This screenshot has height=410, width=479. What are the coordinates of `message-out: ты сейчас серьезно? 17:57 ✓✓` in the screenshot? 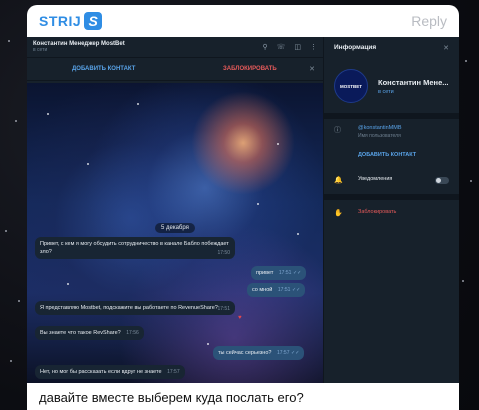 It's located at (259, 353).